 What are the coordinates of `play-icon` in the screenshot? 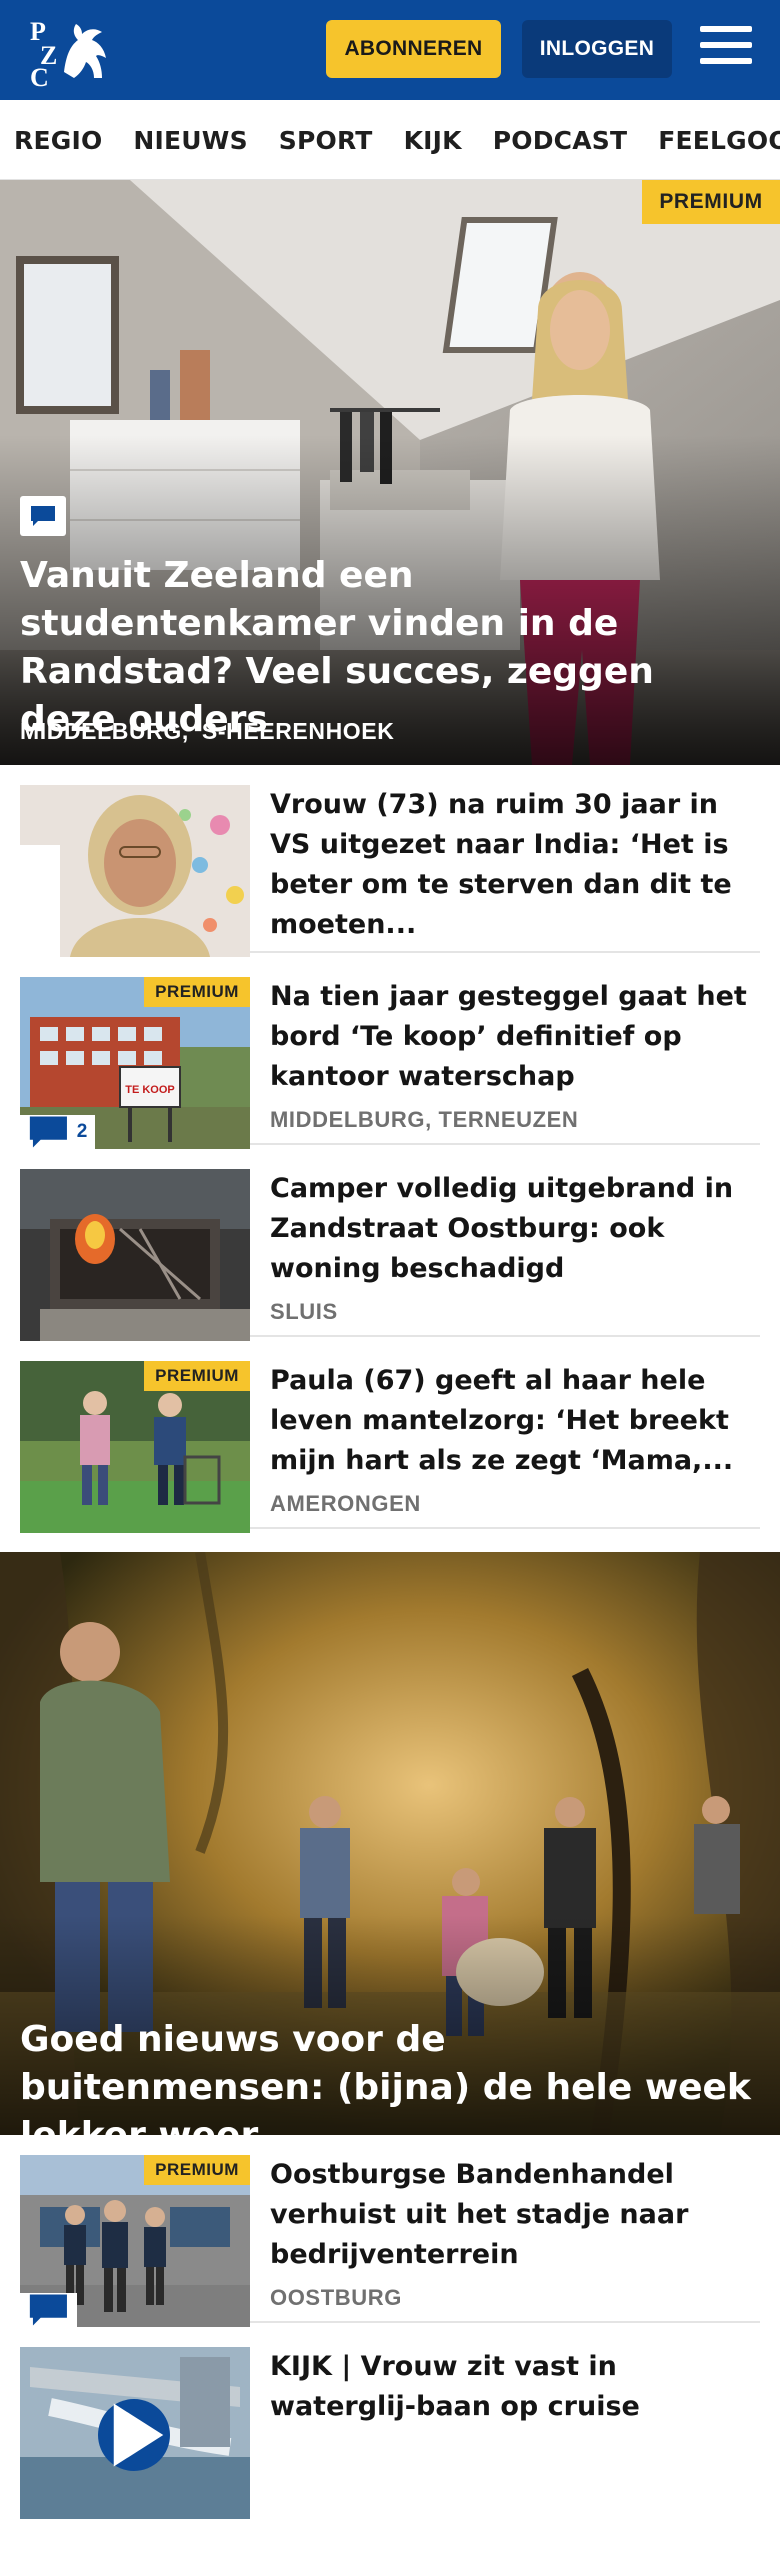 It's located at (138, 2435).